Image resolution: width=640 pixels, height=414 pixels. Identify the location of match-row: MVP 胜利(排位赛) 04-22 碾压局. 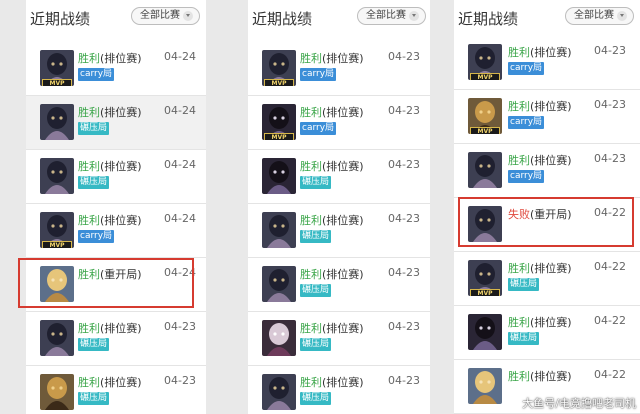
(547, 279).